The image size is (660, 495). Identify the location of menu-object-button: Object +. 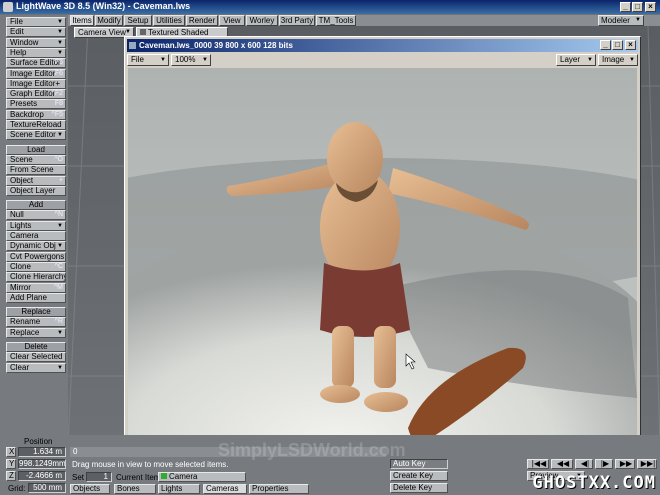
(36, 180).